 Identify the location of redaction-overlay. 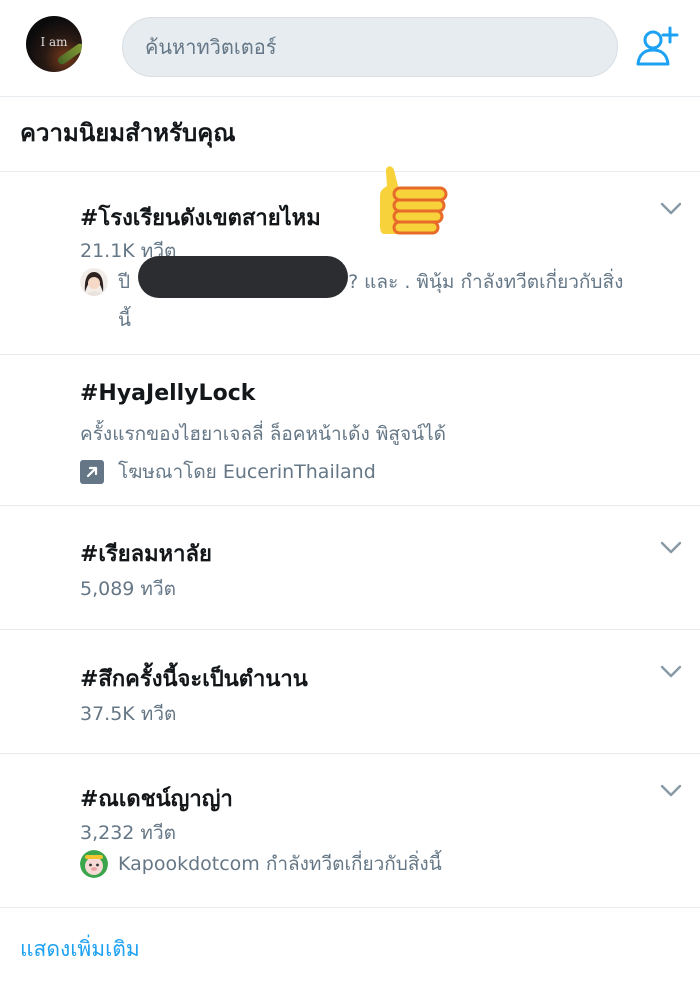
(243, 277).